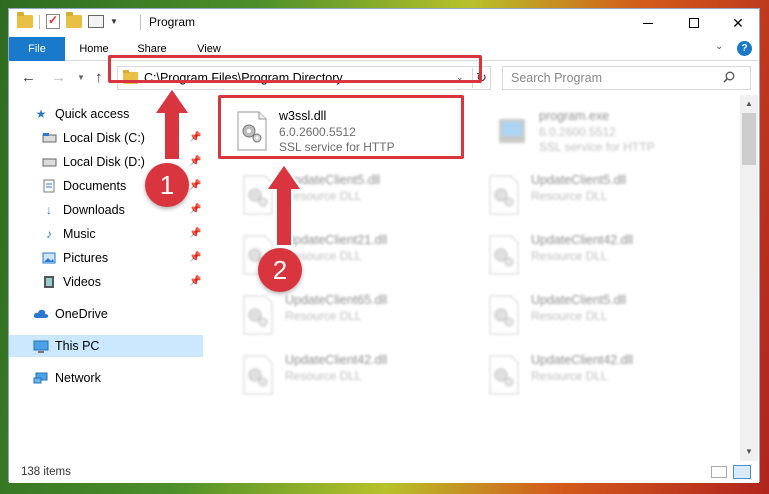 Image resolution: width=769 pixels, height=494 pixels. What do you see at coordinates (336, 240) in the screenshot?
I see `file-name: UpdateClient21.dll` at bounding box center [336, 240].